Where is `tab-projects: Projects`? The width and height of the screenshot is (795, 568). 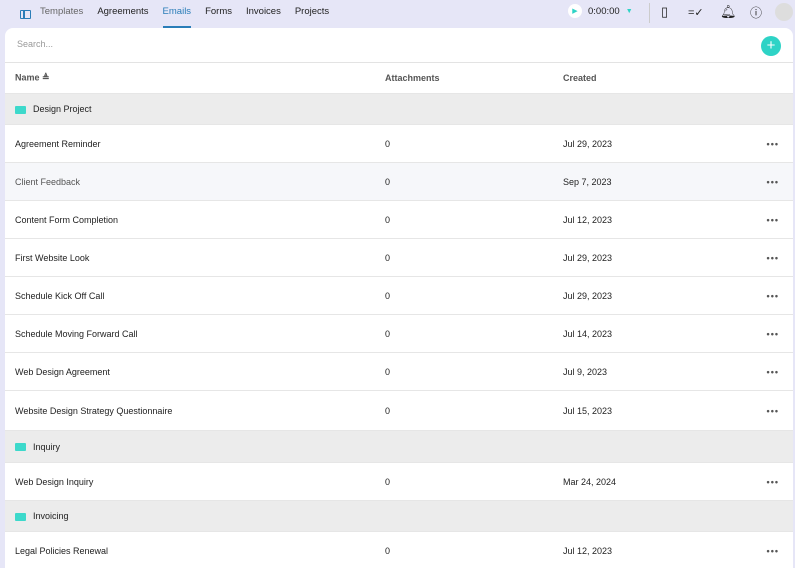 tab-projects: Projects is located at coordinates (312, 14).